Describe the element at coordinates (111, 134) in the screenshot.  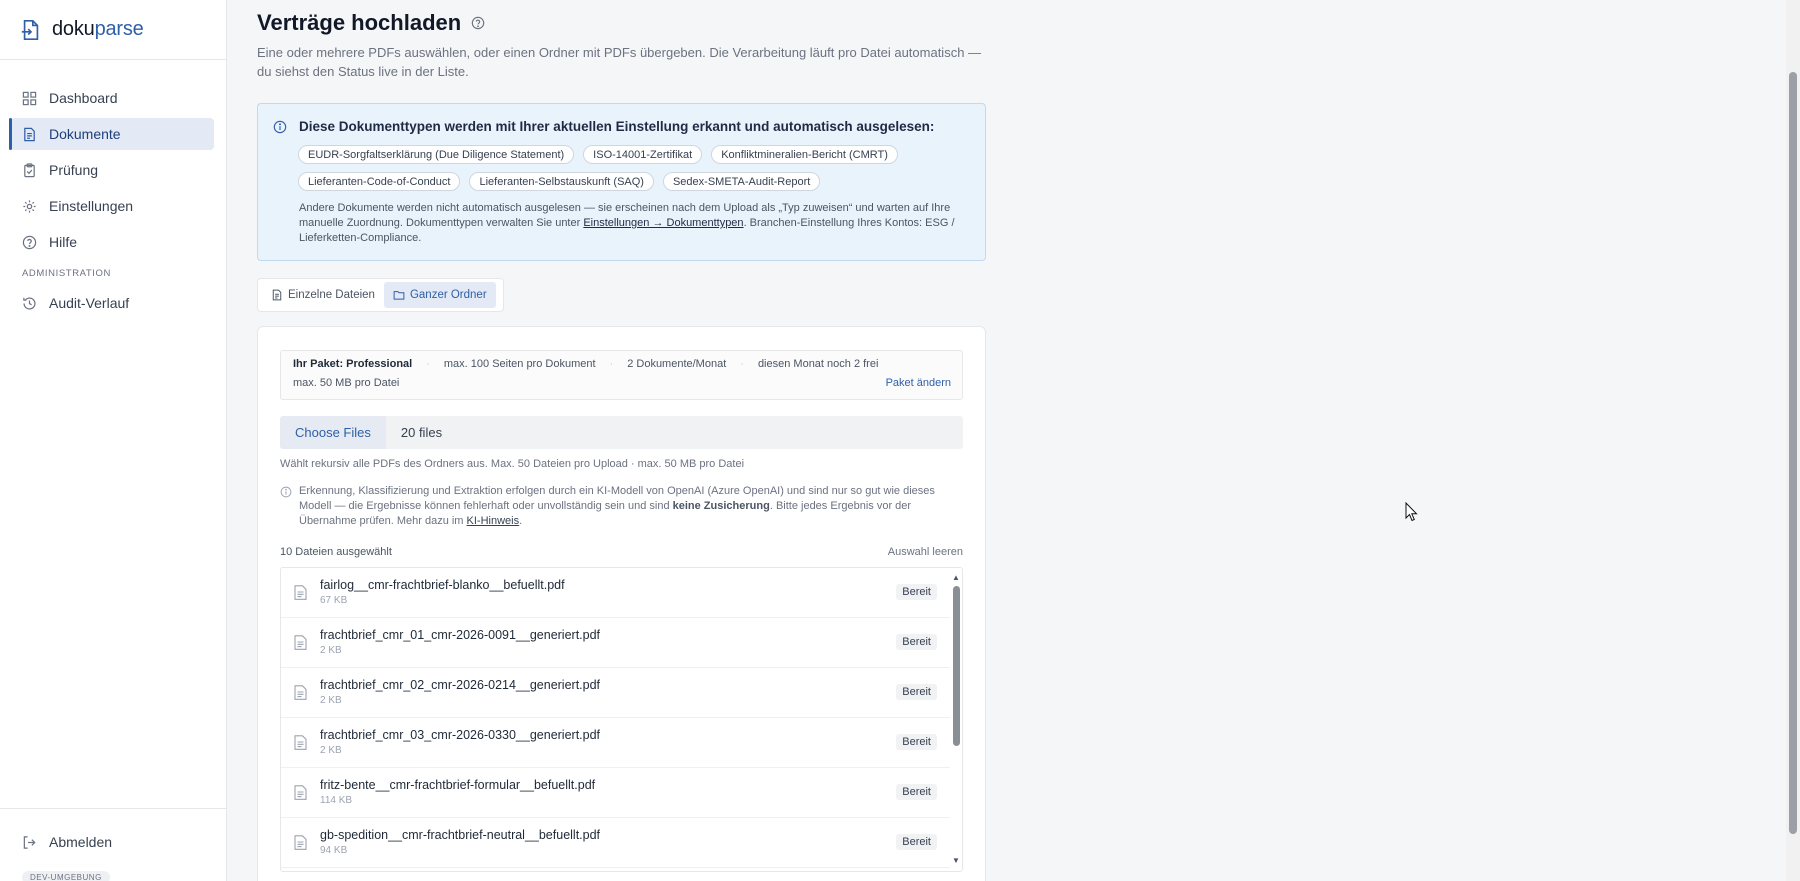
I see `sidebar-item-dokumente: Dokumente` at that location.